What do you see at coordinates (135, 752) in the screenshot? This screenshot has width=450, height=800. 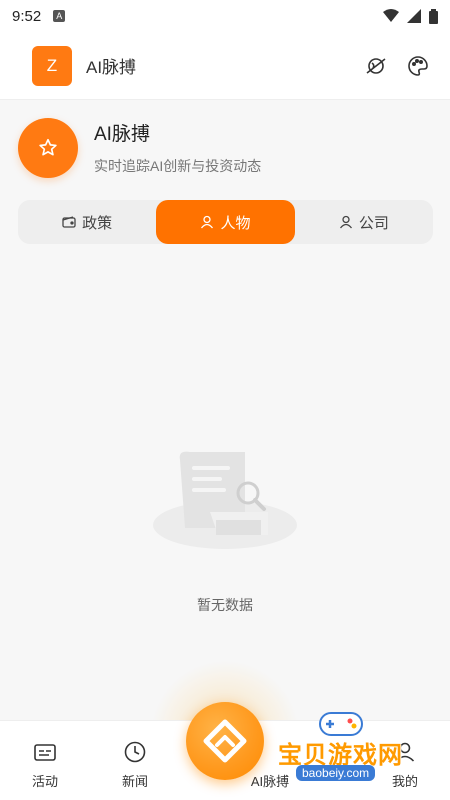 I see `clock-icon` at bounding box center [135, 752].